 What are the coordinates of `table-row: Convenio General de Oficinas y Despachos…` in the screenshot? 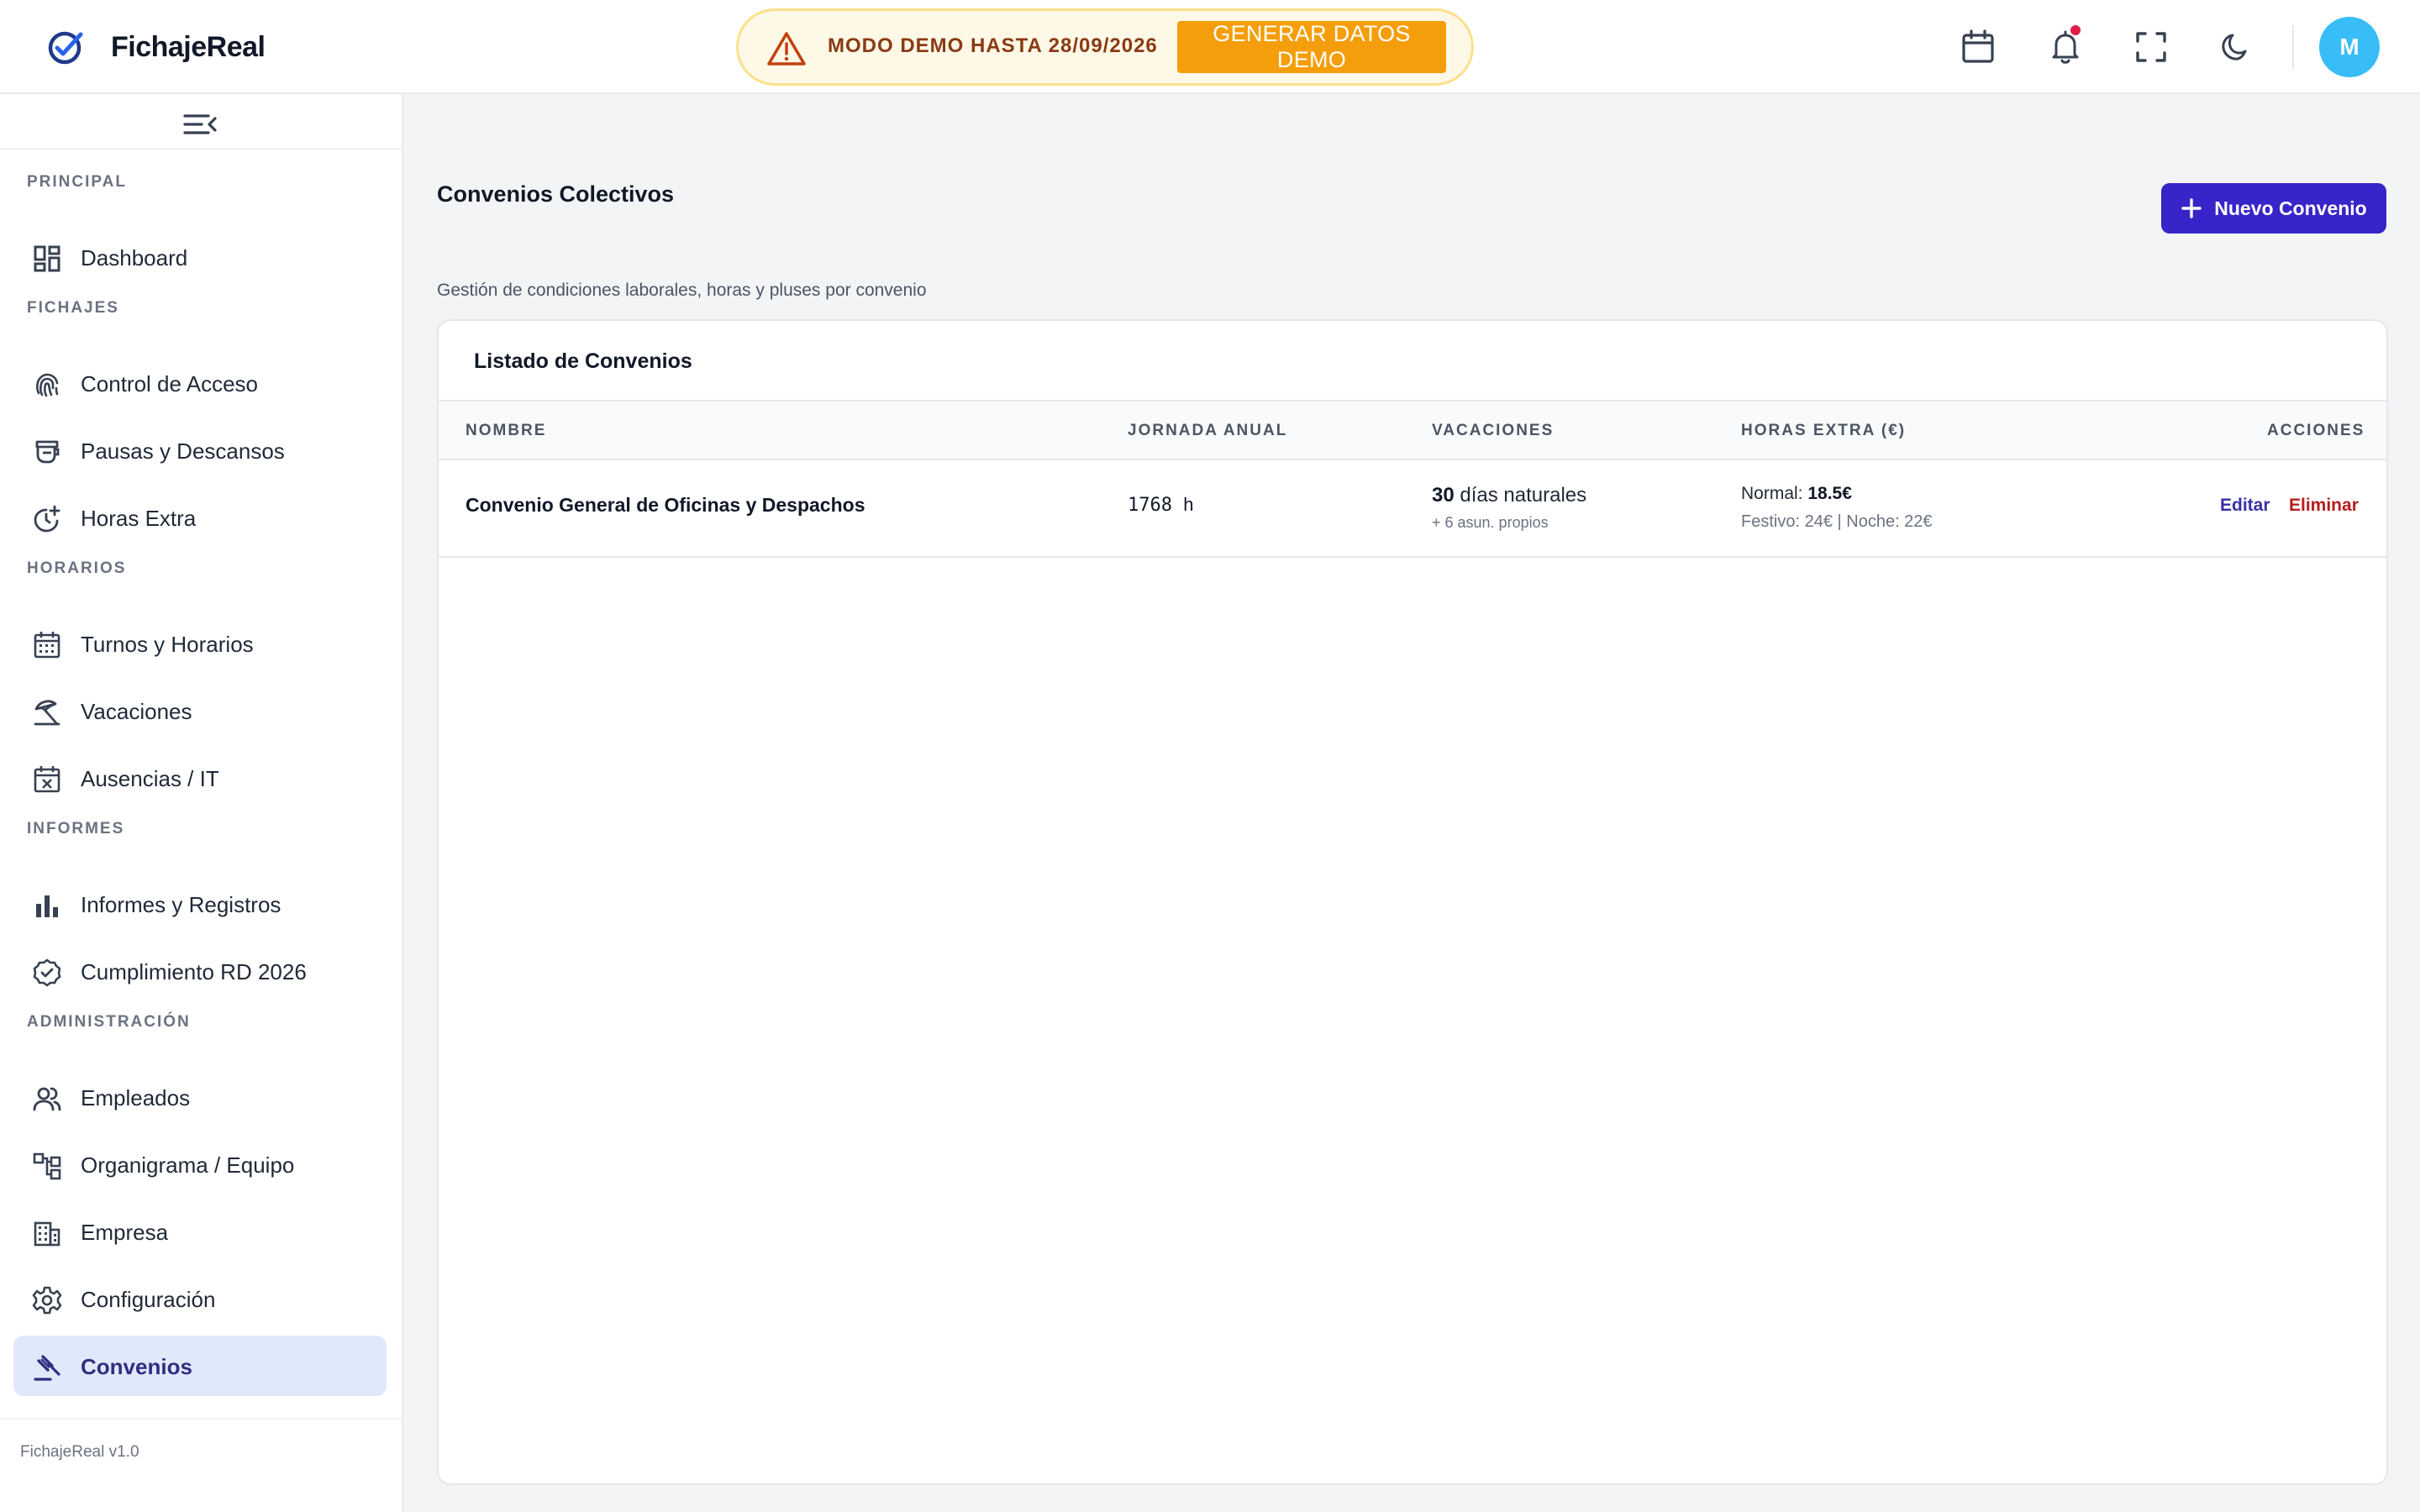 It's located at (1412, 509).